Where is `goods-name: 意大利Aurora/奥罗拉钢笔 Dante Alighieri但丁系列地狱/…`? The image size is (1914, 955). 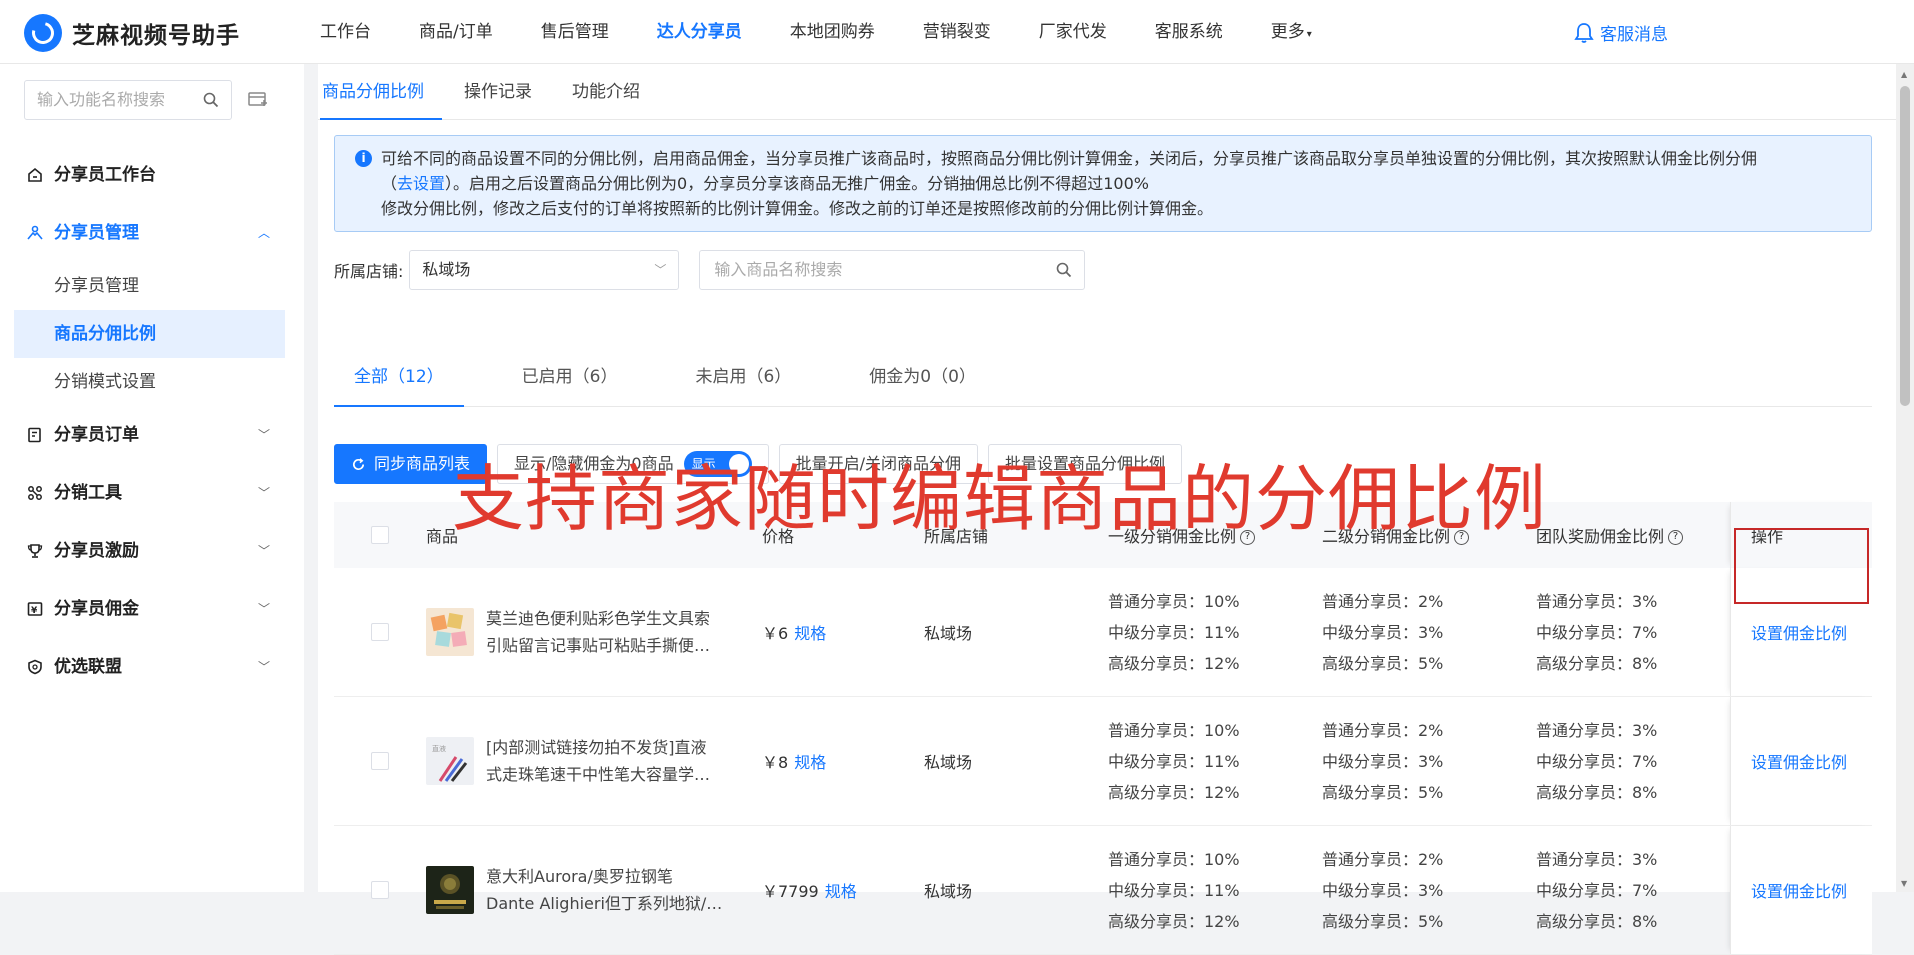
goods-name: 意大利Aurora/奥罗拉钢笔 Dante Alighieri但丁系列地狱/… is located at coordinates (608, 890).